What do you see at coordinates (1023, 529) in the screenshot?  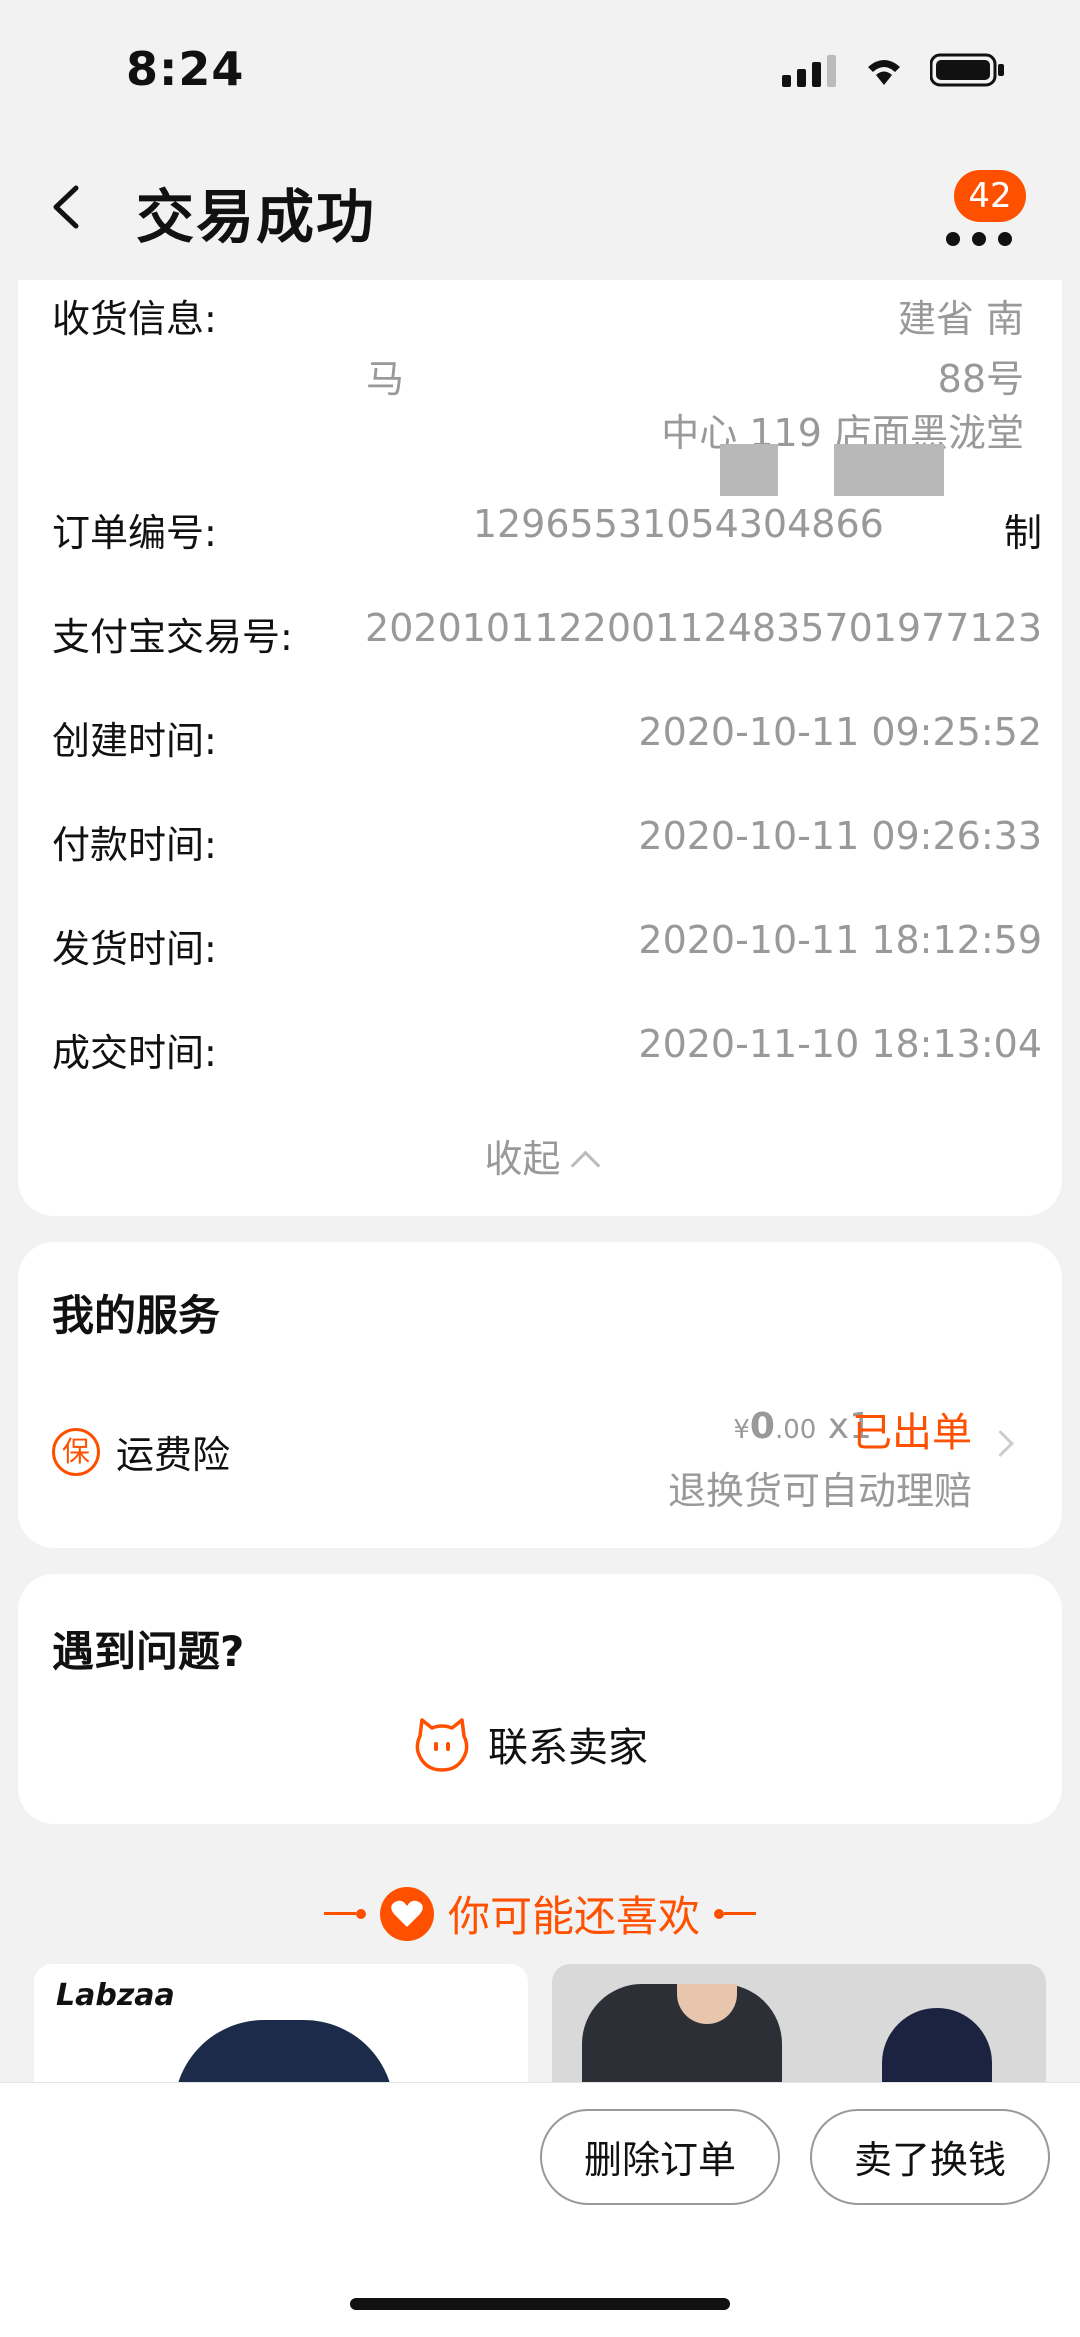 I see `copy-order-number: 制` at bounding box center [1023, 529].